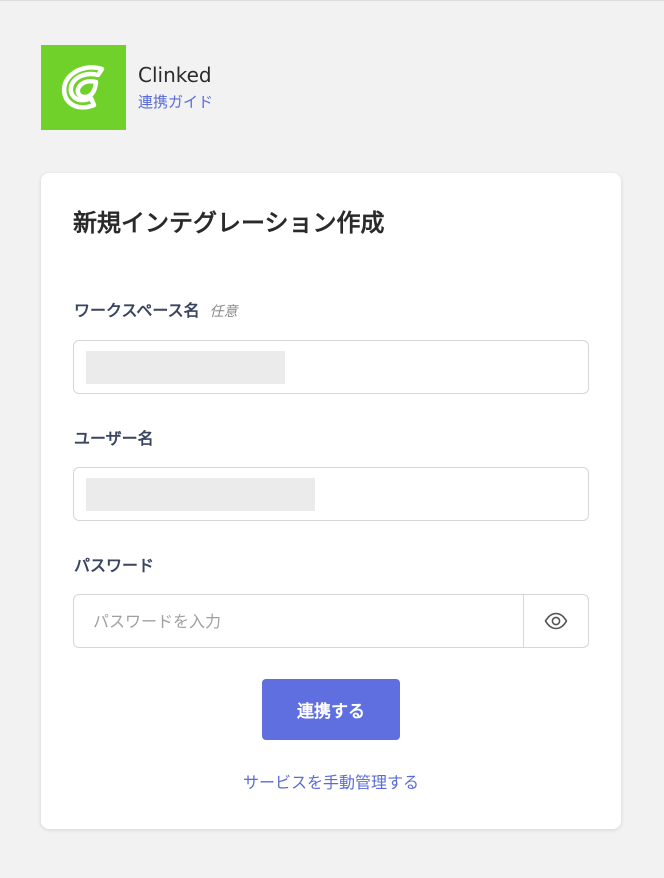  I want to click on password-field, so click(331, 621).